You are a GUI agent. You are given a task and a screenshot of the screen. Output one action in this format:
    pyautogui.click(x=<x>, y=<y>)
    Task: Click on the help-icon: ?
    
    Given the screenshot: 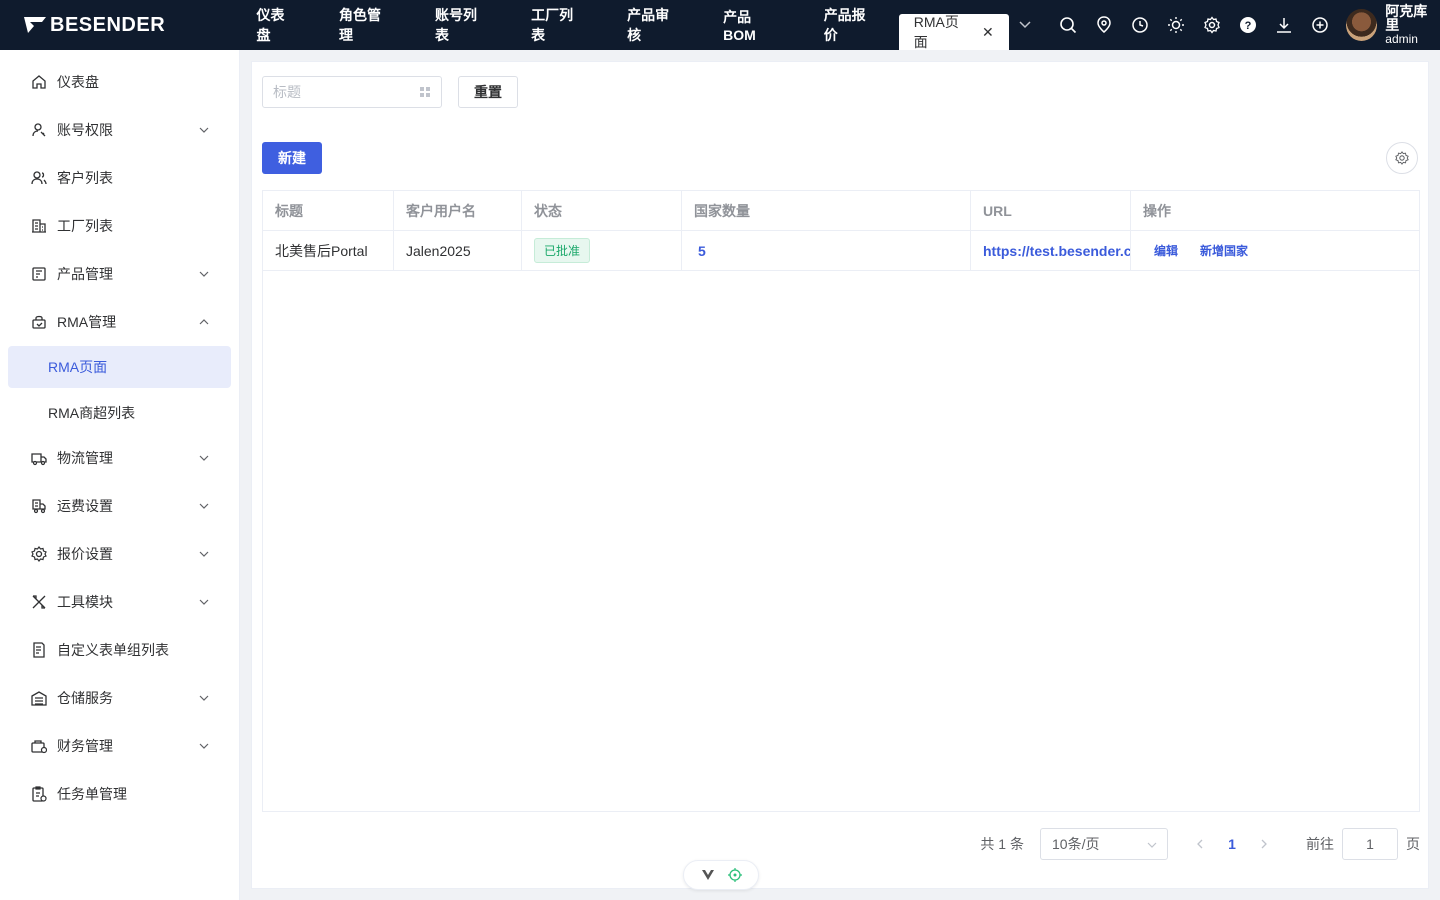 What is the action you would take?
    pyautogui.click(x=1248, y=25)
    